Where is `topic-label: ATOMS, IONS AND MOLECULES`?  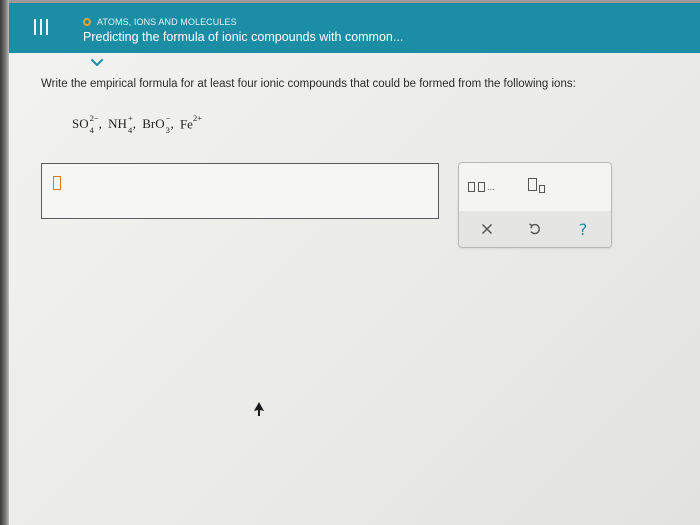
topic-label: ATOMS, IONS AND MOLECULES is located at coordinates (167, 22).